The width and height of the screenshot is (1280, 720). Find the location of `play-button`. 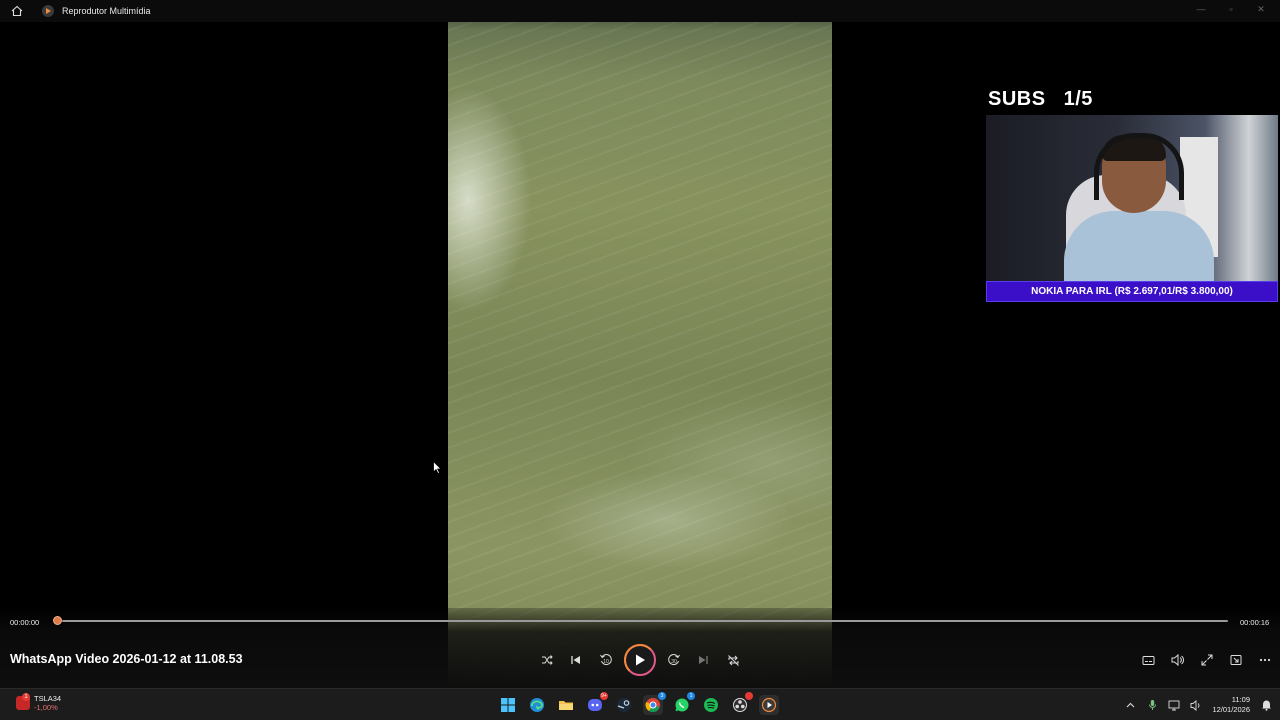

play-button is located at coordinates (640, 660).